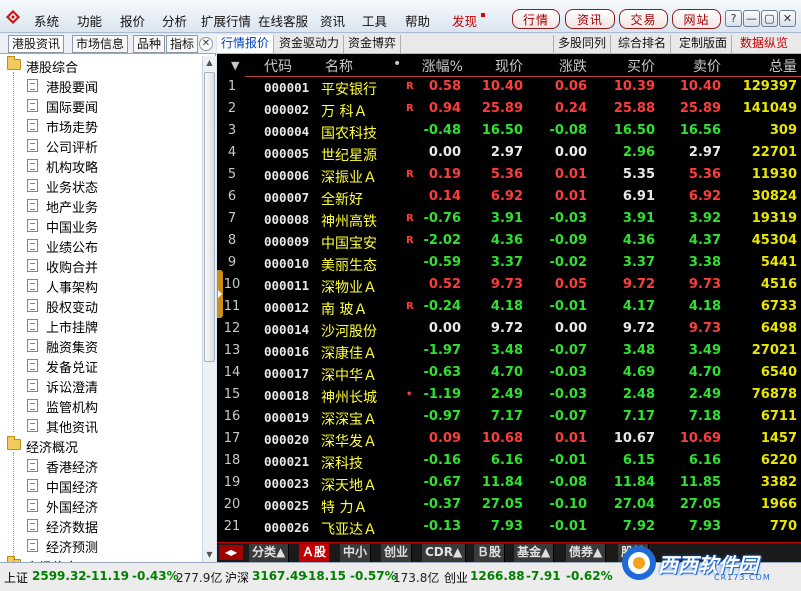  What do you see at coordinates (641, 66) in the screenshot?
I see `col-bid: 买价` at bounding box center [641, 66].